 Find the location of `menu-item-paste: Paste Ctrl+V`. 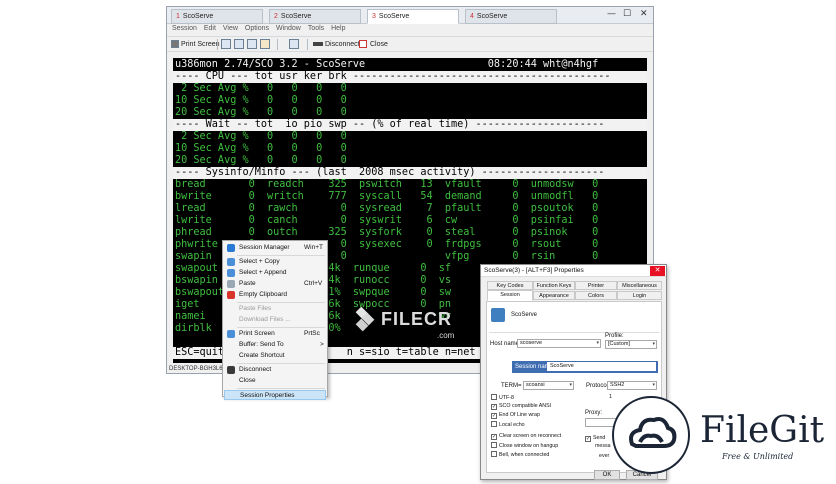

menu-item-paste: Paste Ctrl+V is located at coordinates (275, 284).